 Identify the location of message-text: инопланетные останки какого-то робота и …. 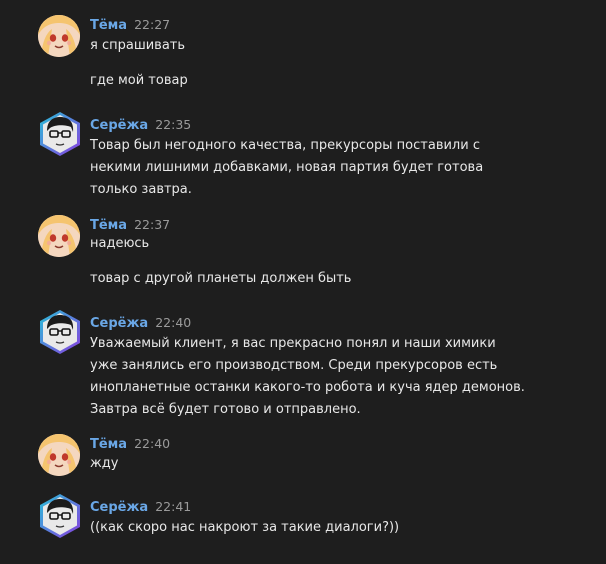
(307, 387).